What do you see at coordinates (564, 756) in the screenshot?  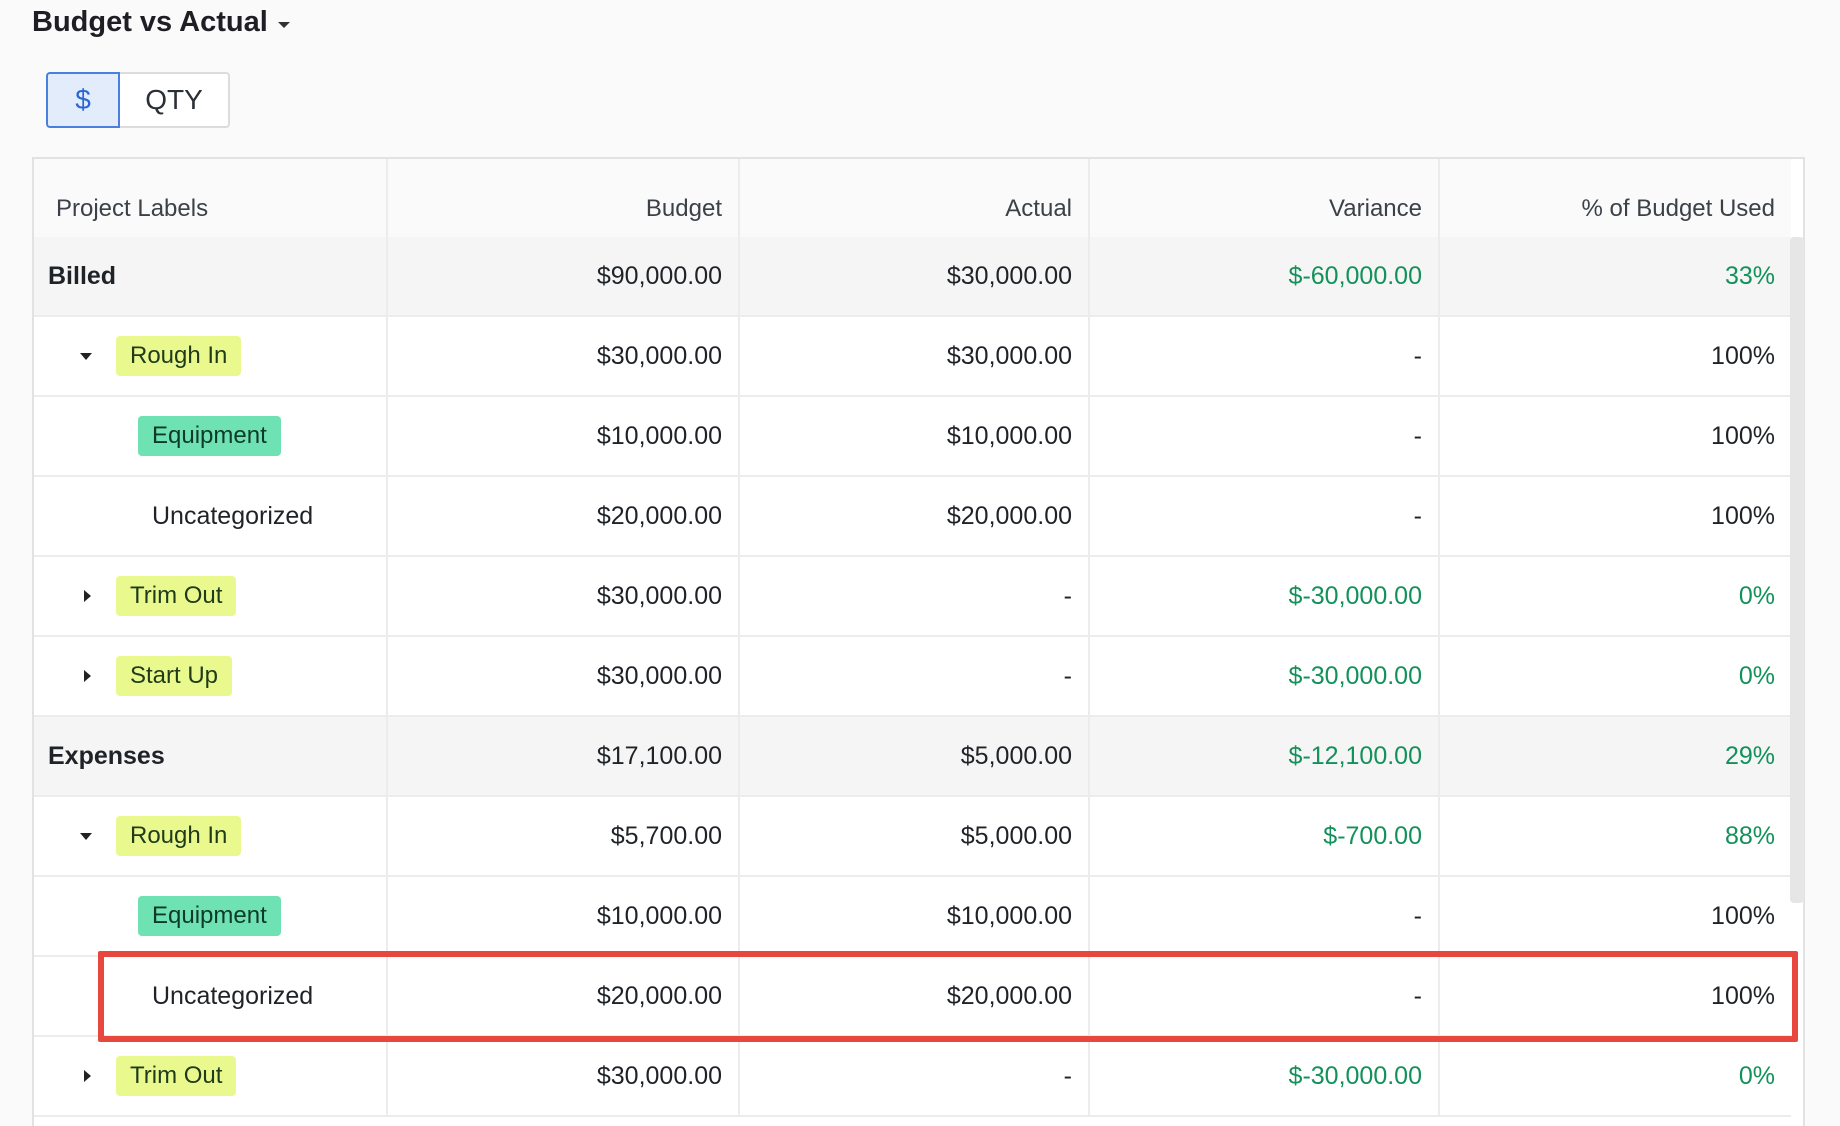 I see `budget-cell: $17,100.00` at bounding box center [564, 756].